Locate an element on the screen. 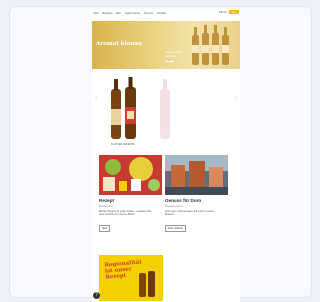 The width and height of the screenshot is (320, 302). recipe-photo is located at coordinates (130, 175).